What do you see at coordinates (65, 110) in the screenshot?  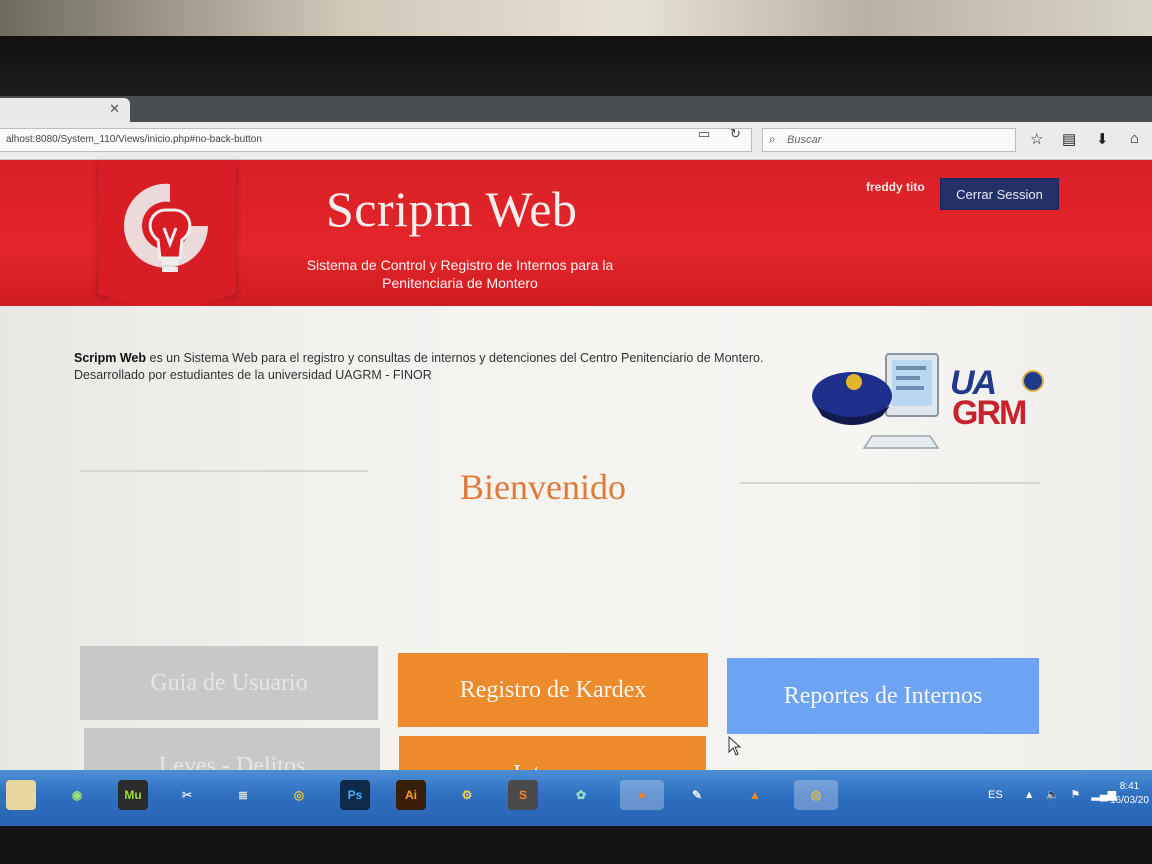 I see `browser-tab: ✕` at bounding box center [65, 110].